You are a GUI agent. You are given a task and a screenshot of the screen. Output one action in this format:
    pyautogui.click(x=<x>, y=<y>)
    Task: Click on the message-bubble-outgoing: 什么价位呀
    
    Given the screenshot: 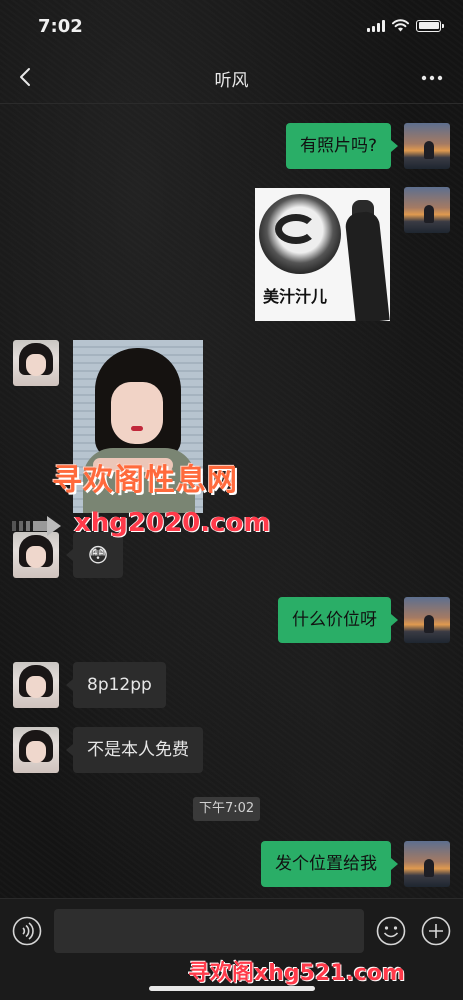 What is the action you would take?
    pyautogui.click(x=338, y=620)
    